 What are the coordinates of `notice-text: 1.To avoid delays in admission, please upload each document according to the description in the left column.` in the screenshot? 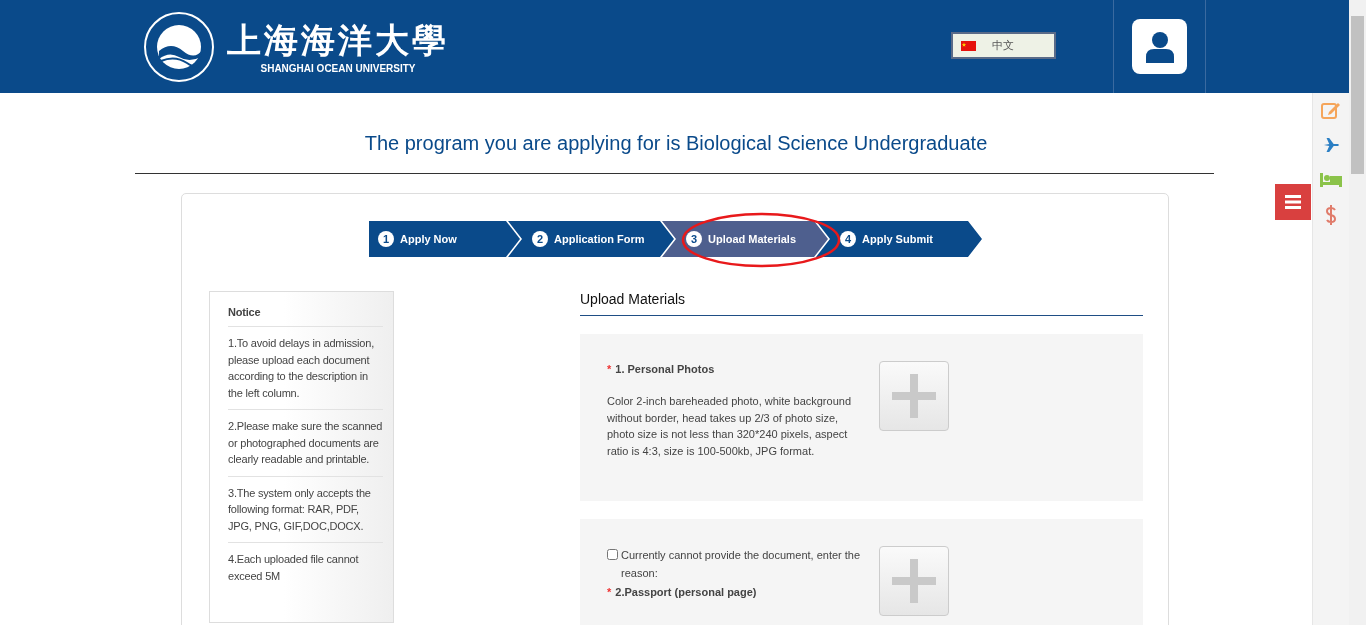 It's located at (305, 368).